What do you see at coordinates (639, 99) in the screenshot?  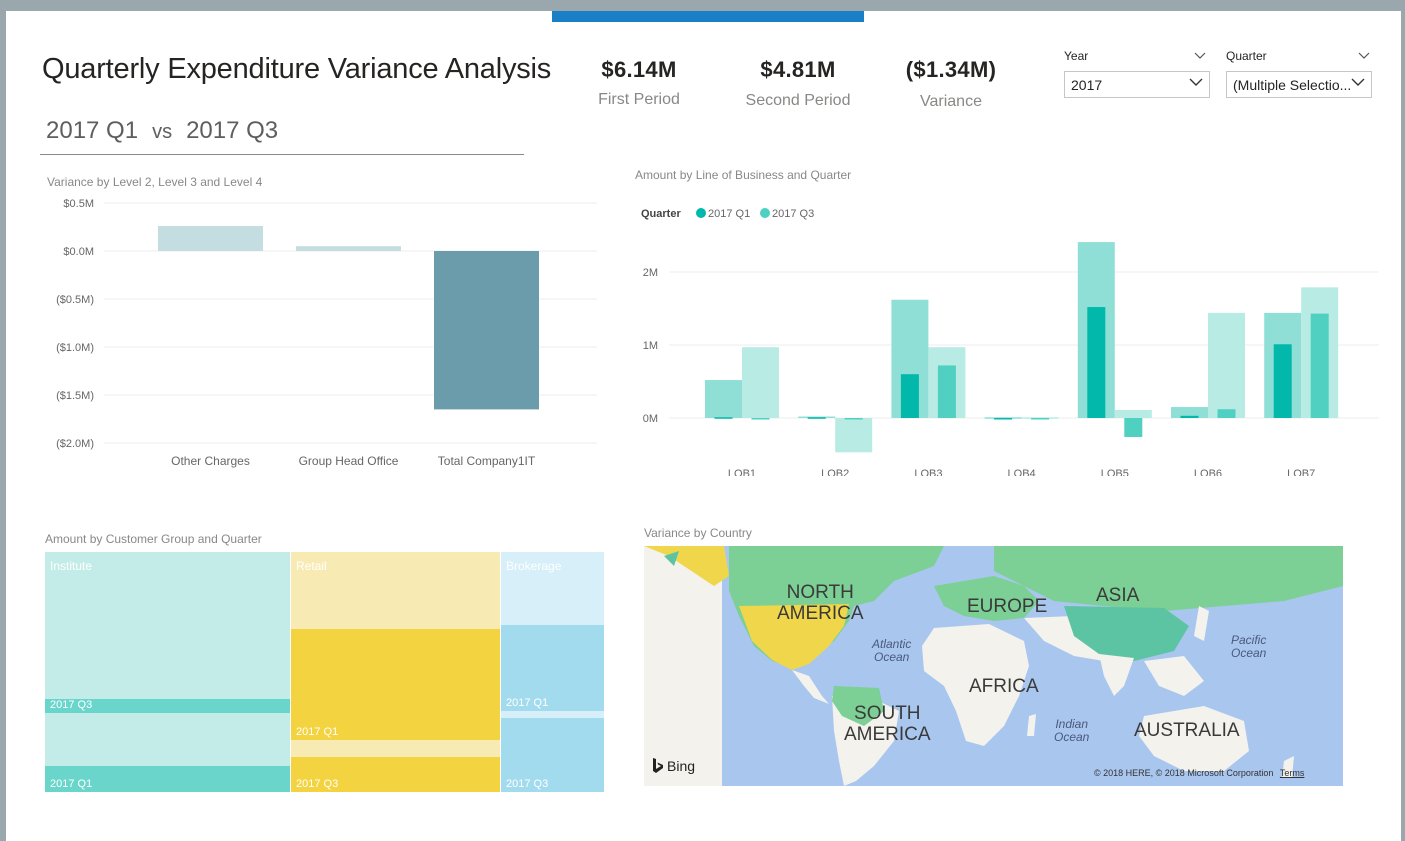 I see `kpi-label: First Period` at bounding box center [639, 99].